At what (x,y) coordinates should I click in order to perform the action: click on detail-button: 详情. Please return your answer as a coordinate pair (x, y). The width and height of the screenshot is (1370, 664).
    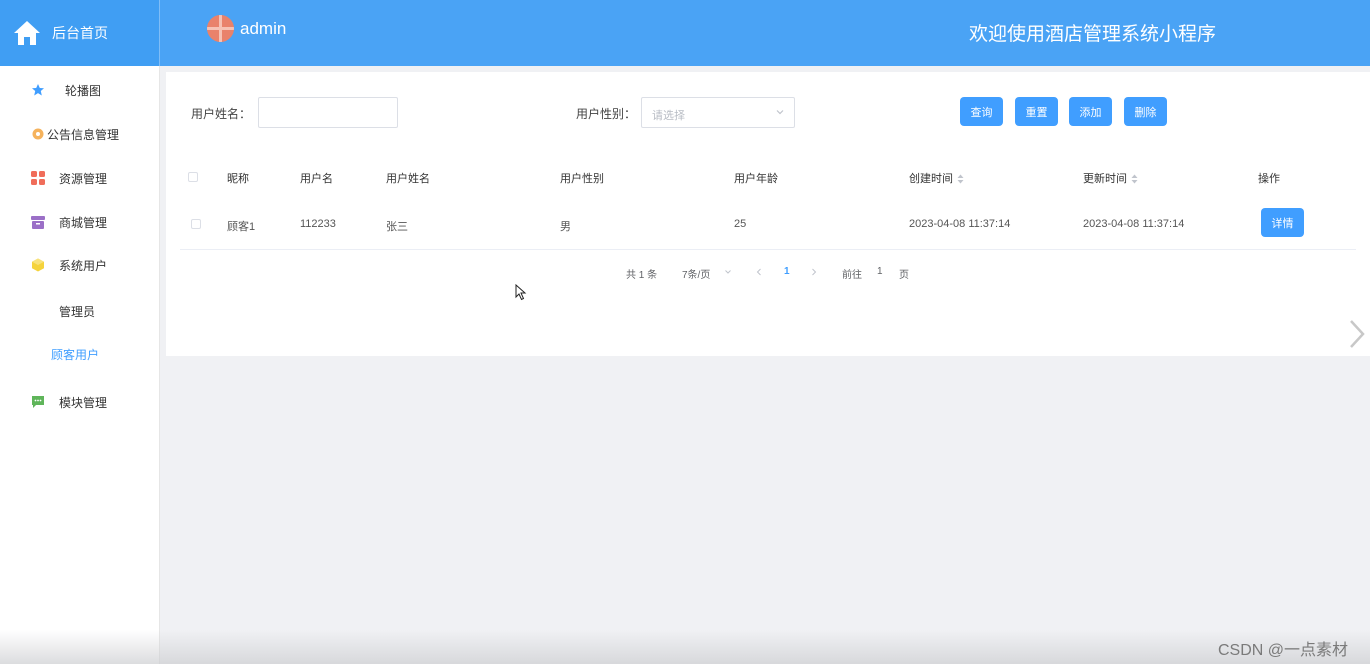
    Looking at the image, I should click on (1282, 222).